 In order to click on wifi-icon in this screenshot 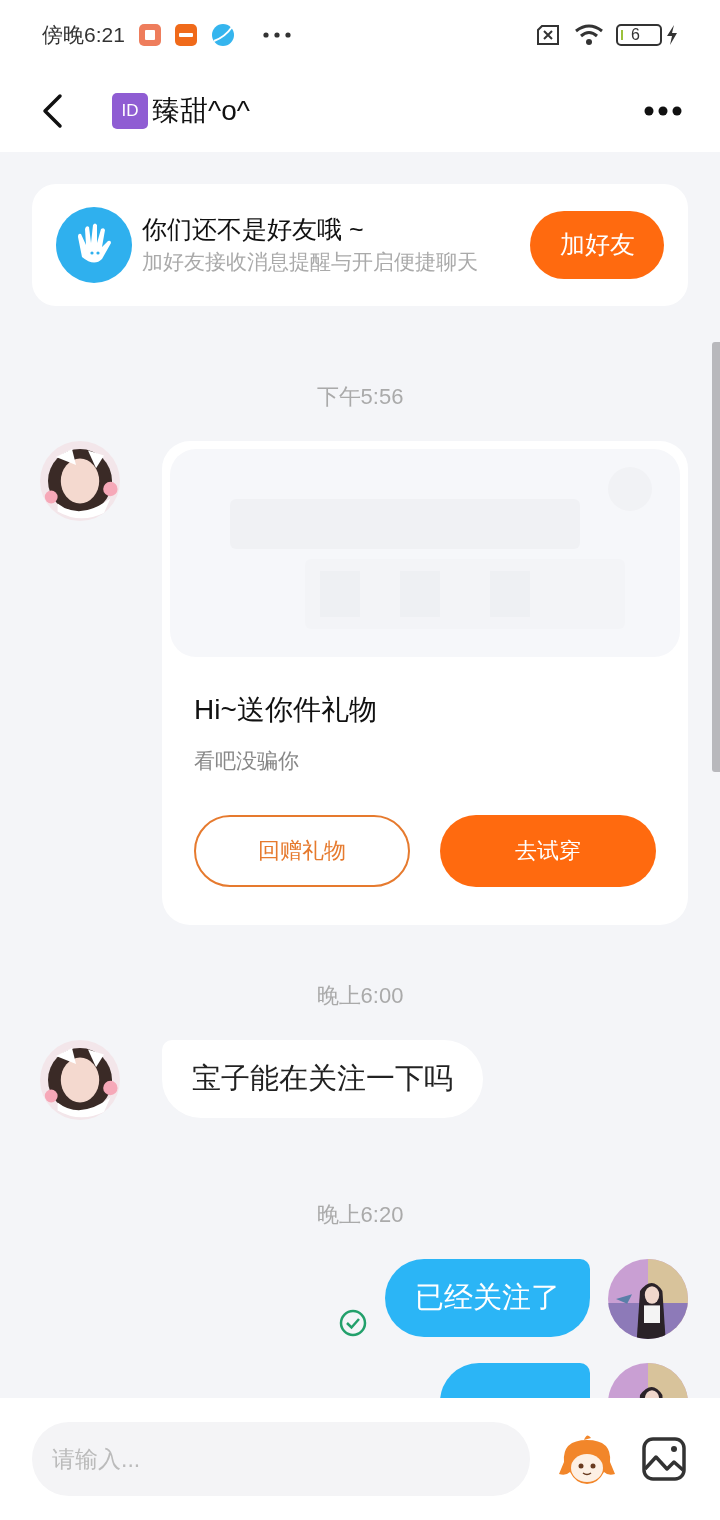, I will do `click(589, 35)`.